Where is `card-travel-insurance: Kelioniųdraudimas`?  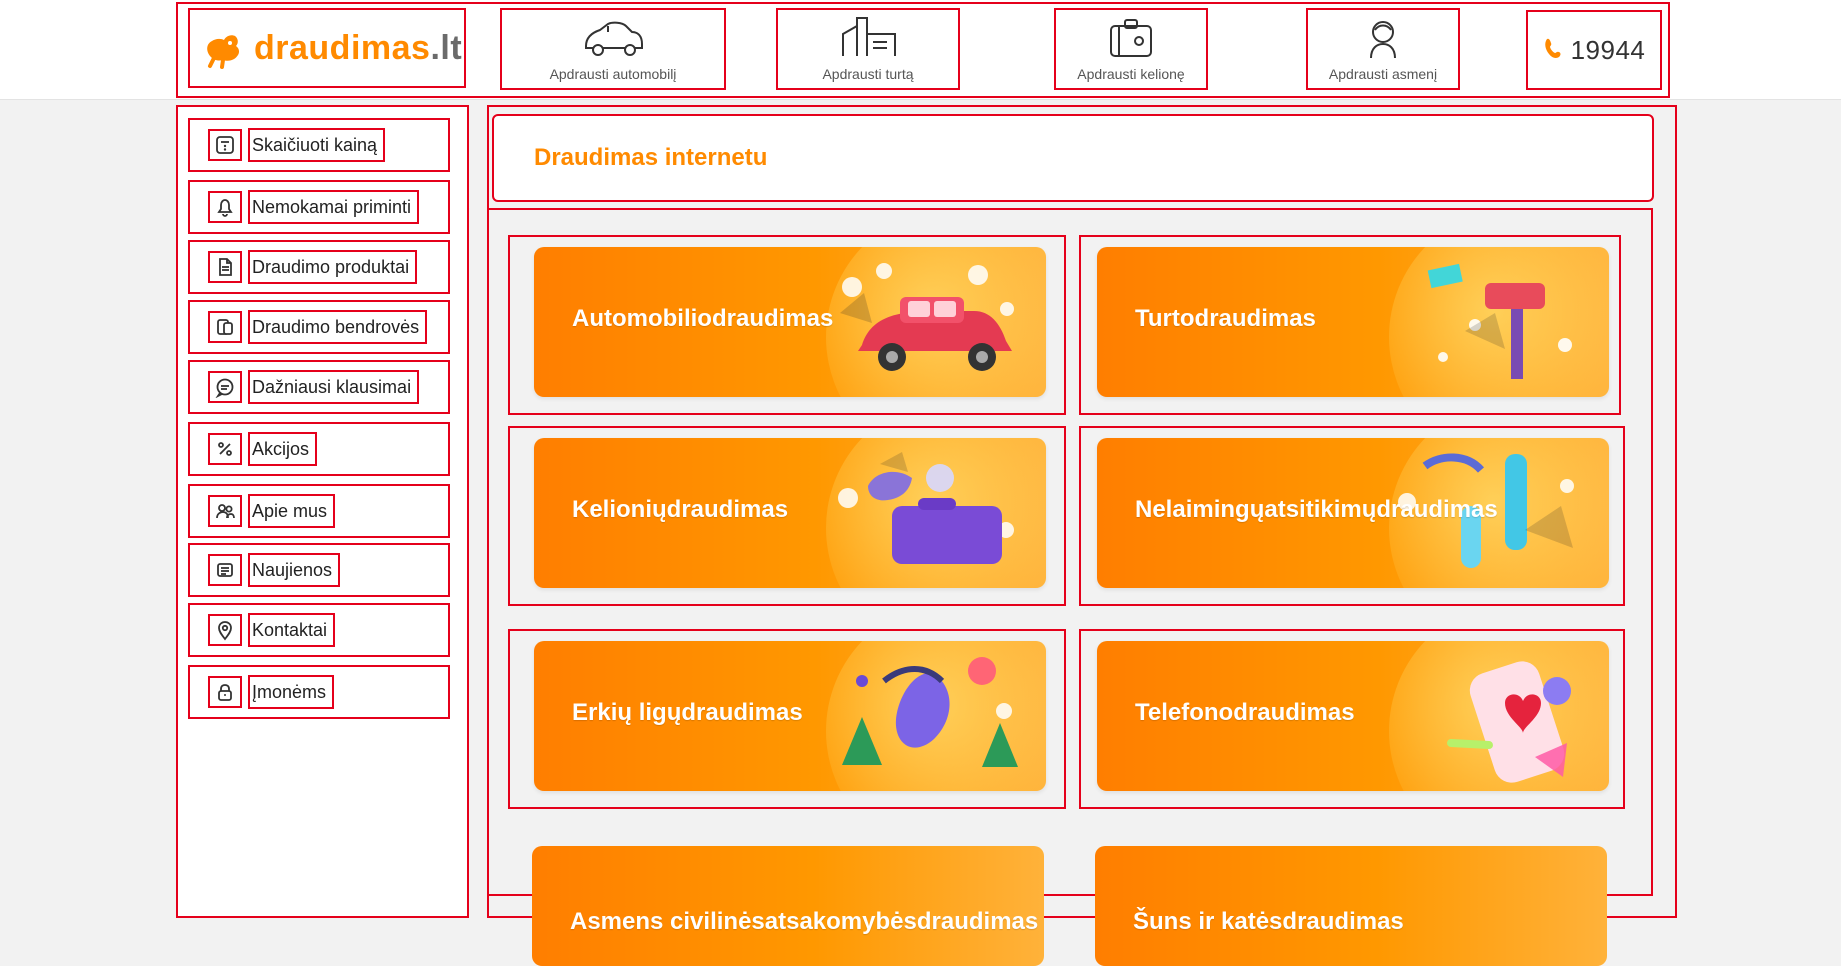 card-travel-insurance: Kelioniųdraudimas is located at coordinates (787, 516).